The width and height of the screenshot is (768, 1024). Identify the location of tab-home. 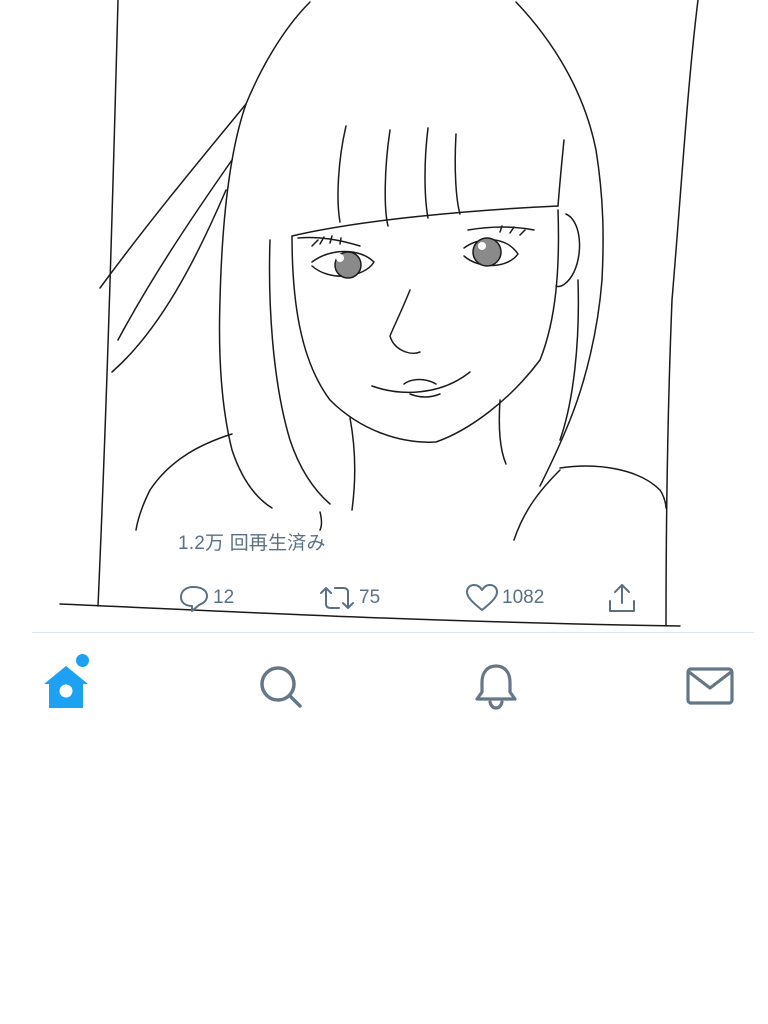
(66, 686).